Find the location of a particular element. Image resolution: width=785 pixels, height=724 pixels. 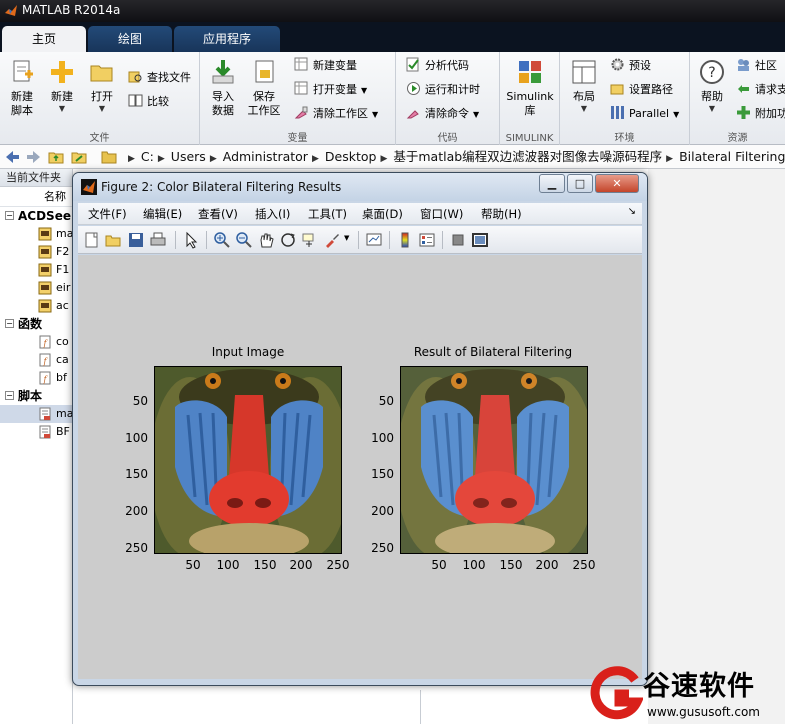

analyze-code-button: 分析代码 is located at coordinates (437, 66).